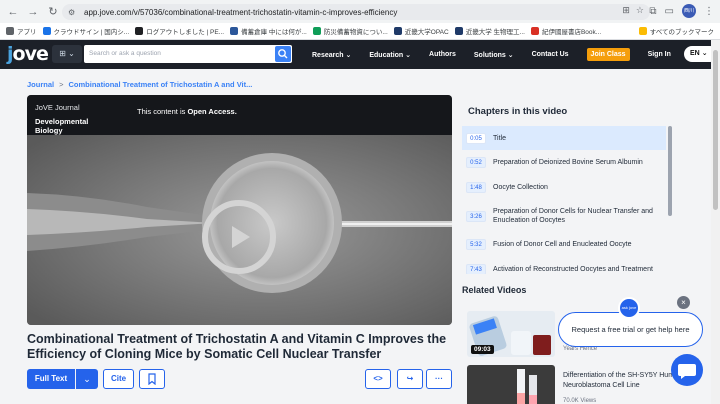 This screenshot has height=404, width=720. What do you see at coordinates (564, 187) in the screenshot?
I see `chapter-item: 1:48 Oocyte Collection` at bounding box center [564, 187].